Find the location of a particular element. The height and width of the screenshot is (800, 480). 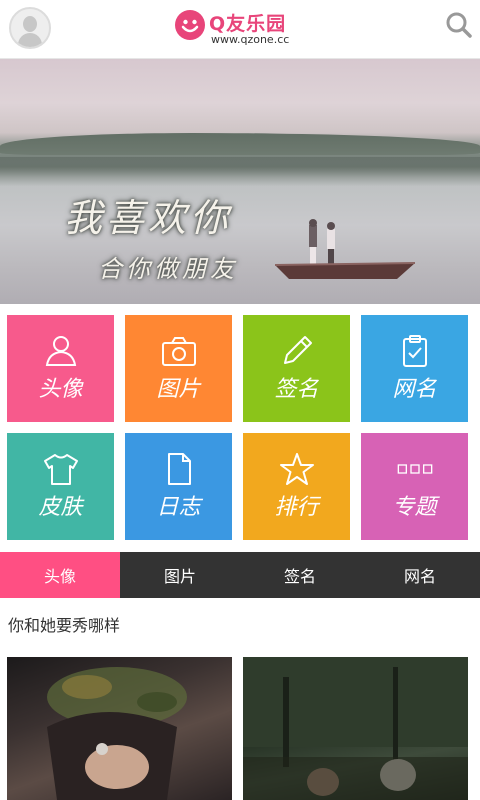

three-squares-icon is located at coordinates (415, 469).